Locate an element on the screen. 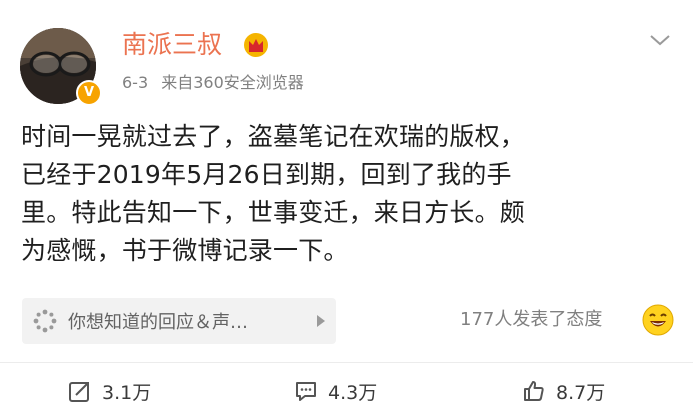  verified-badge: V is located at coordinates (89, 93).